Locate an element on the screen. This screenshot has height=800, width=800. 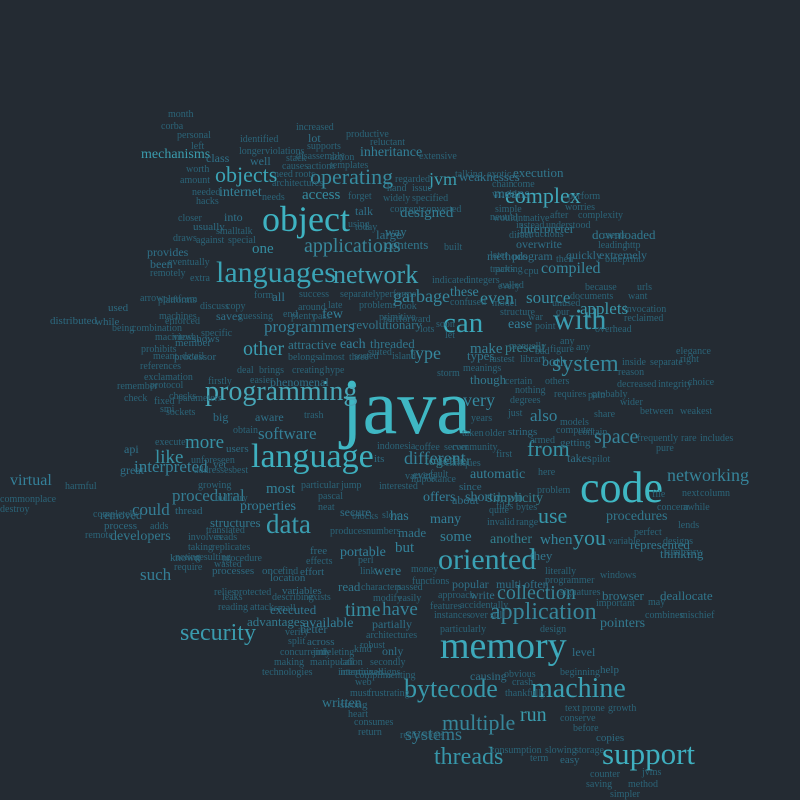
cloud-word: indonesia is located at coordinates (396, 446).